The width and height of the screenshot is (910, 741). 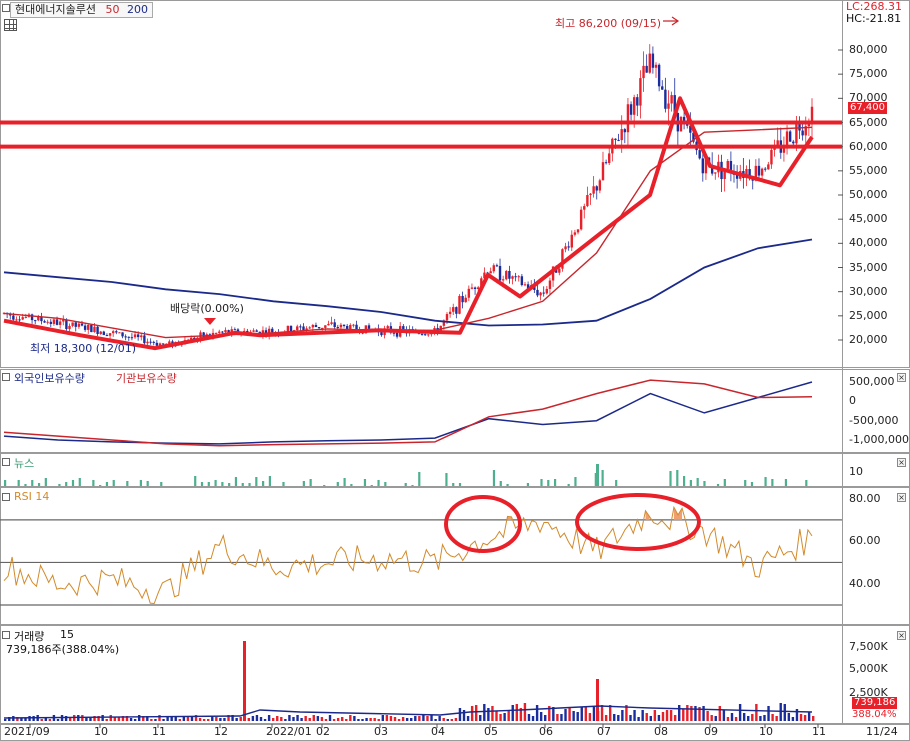 I want to click on rsi-pane-close-icon: ×, so click(x=901, y=497).